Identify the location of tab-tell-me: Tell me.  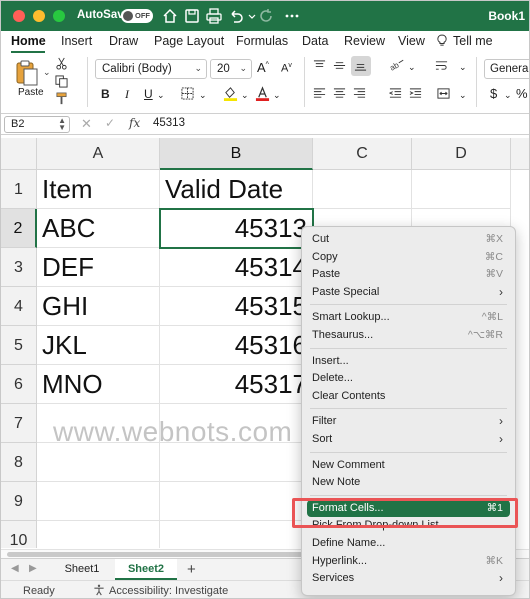
(473, 41).